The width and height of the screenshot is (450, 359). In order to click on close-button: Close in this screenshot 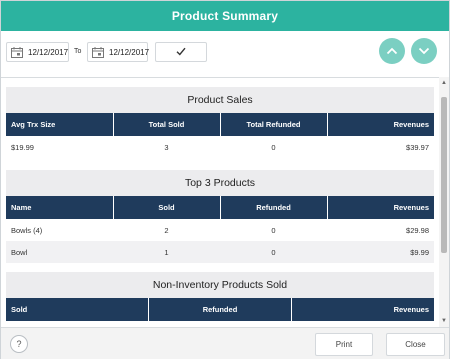, I will do `click(415, 344)`.